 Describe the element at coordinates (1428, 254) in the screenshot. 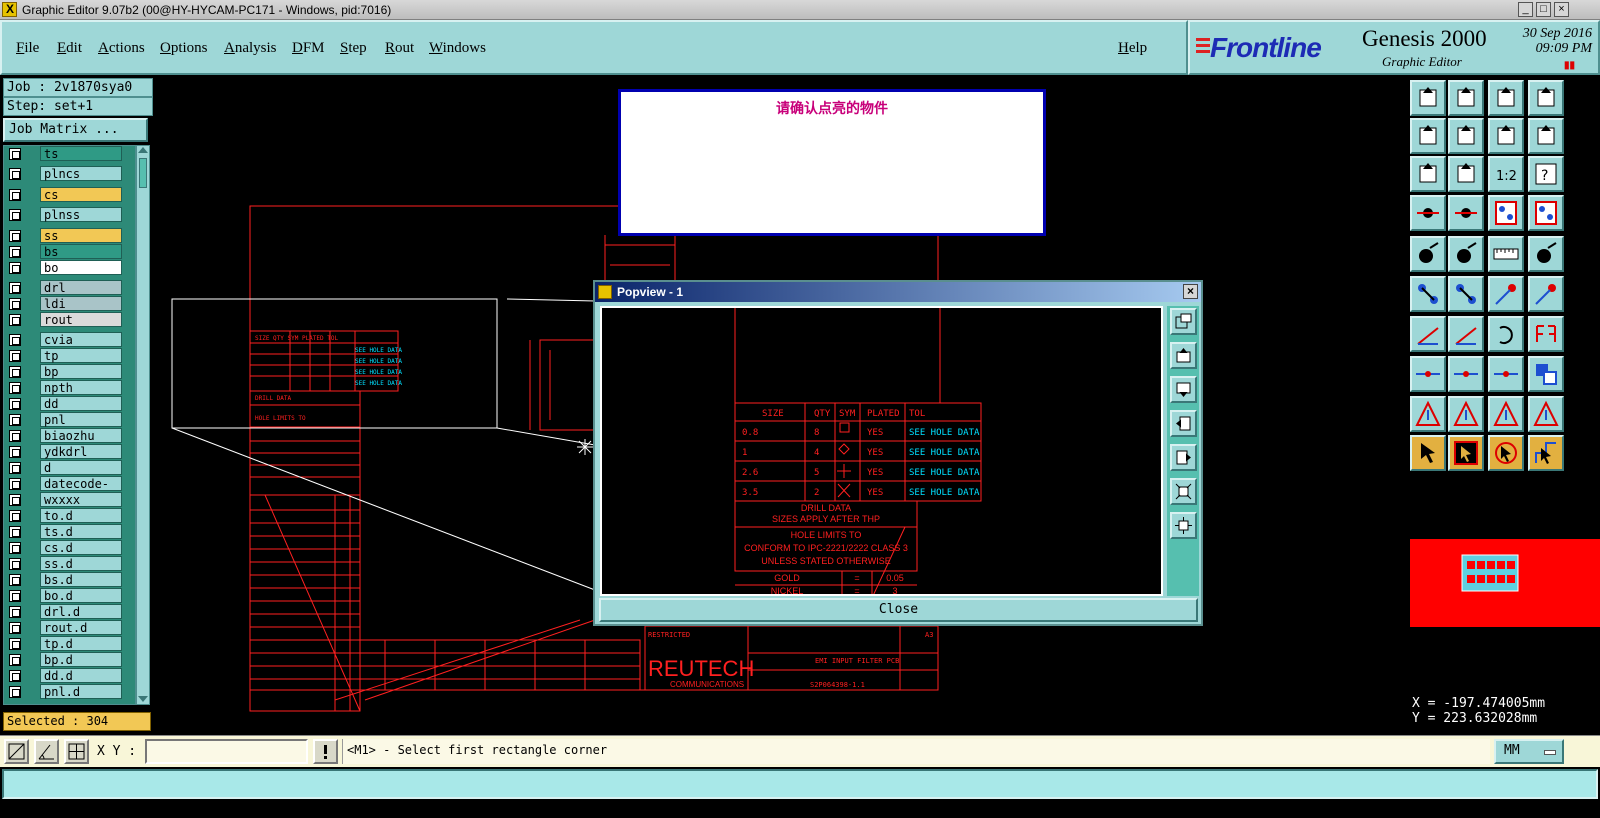

I see `add-pad-tool-button` at that location.